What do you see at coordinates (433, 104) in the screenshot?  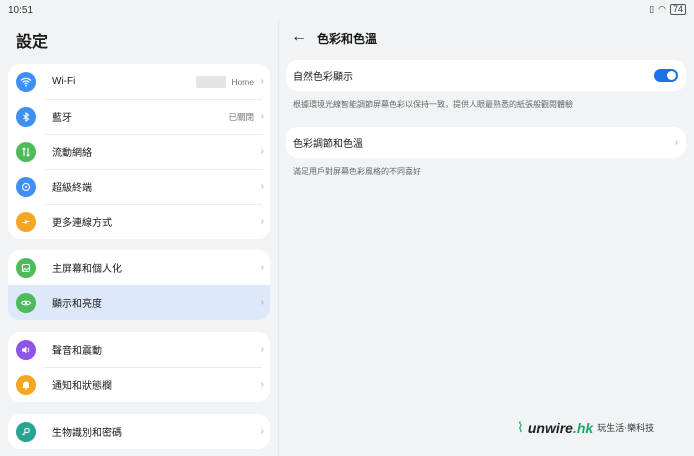 I see `natural-color-description: 根據環境光線智能調節屏幕色彩以保持一致，提供人眼最熟悉的紙張般觀閱體驗` at bounding box center [433, 104].